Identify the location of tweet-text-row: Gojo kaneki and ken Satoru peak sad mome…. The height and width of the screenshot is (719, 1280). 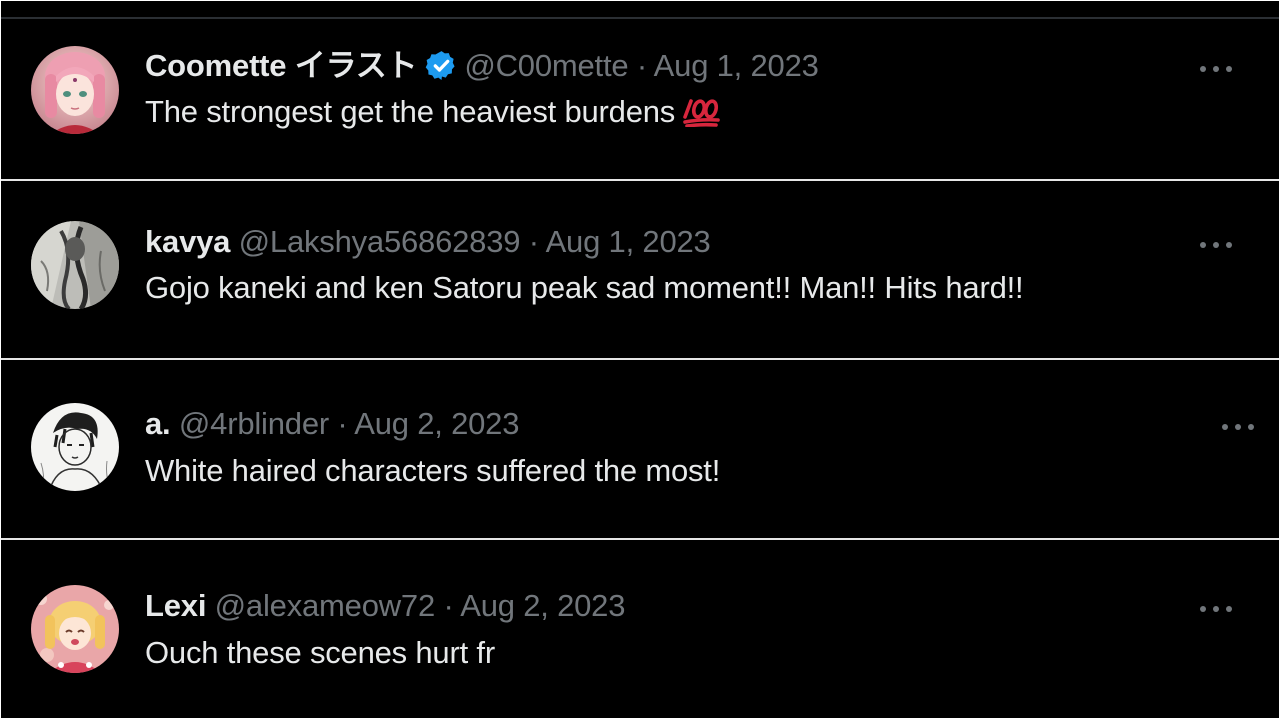
(584, 288).